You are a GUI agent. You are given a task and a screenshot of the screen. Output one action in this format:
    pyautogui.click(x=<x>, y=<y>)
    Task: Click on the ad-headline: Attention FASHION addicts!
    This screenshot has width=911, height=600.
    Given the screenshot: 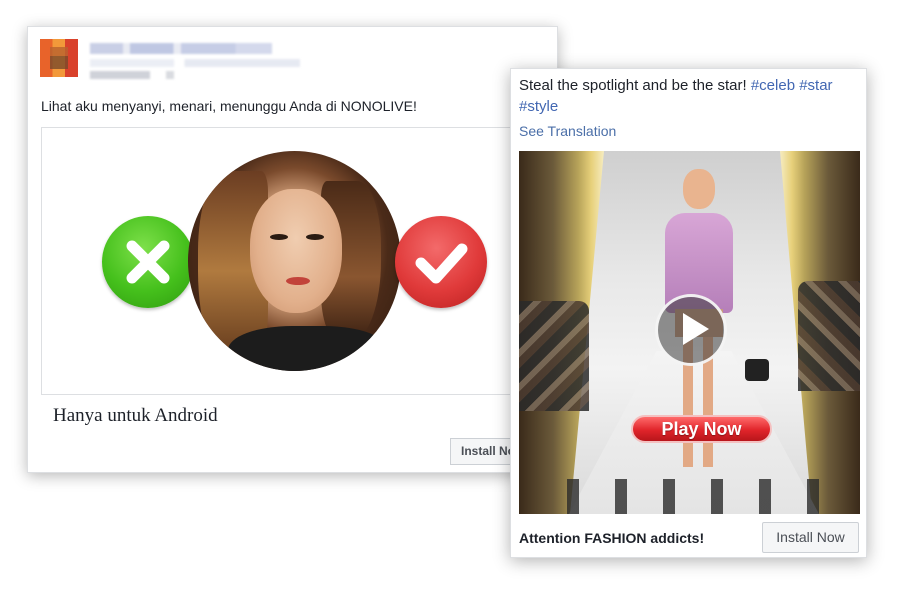 What is the action you would take?
    pyautogui.click(x=612, y=538)
    